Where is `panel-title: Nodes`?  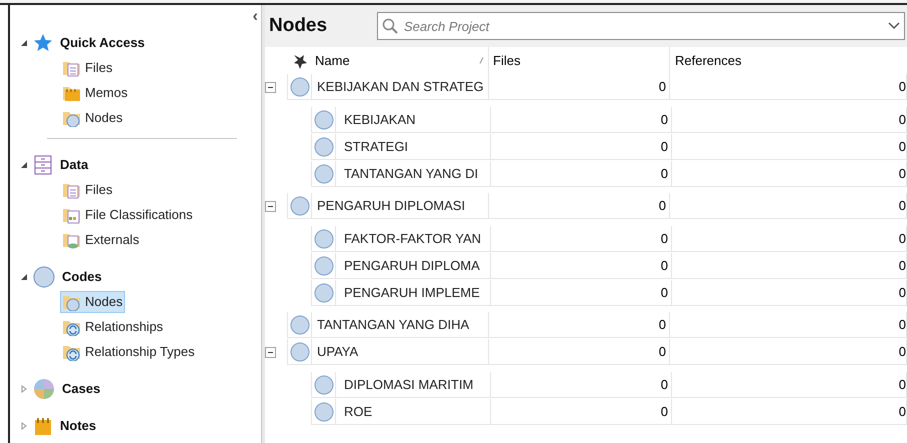 panel-title: Nodes is located at coordinates (298, 26).